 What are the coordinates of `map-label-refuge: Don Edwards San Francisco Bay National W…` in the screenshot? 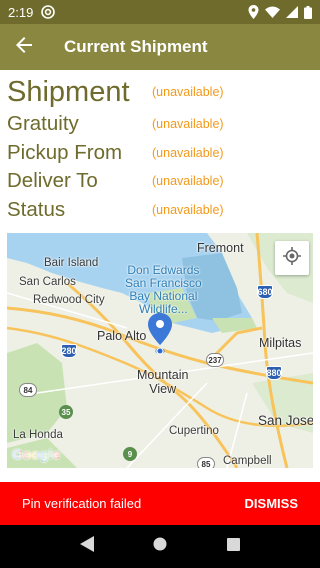 It's located at (163, 290).